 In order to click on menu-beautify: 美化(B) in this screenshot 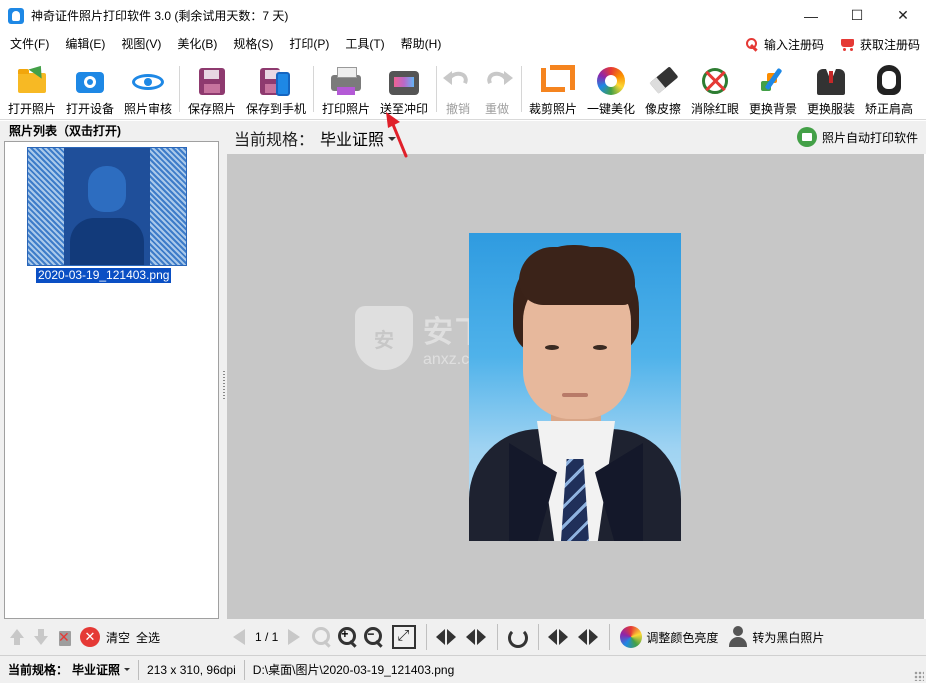, I will do `click(197, 44)`.